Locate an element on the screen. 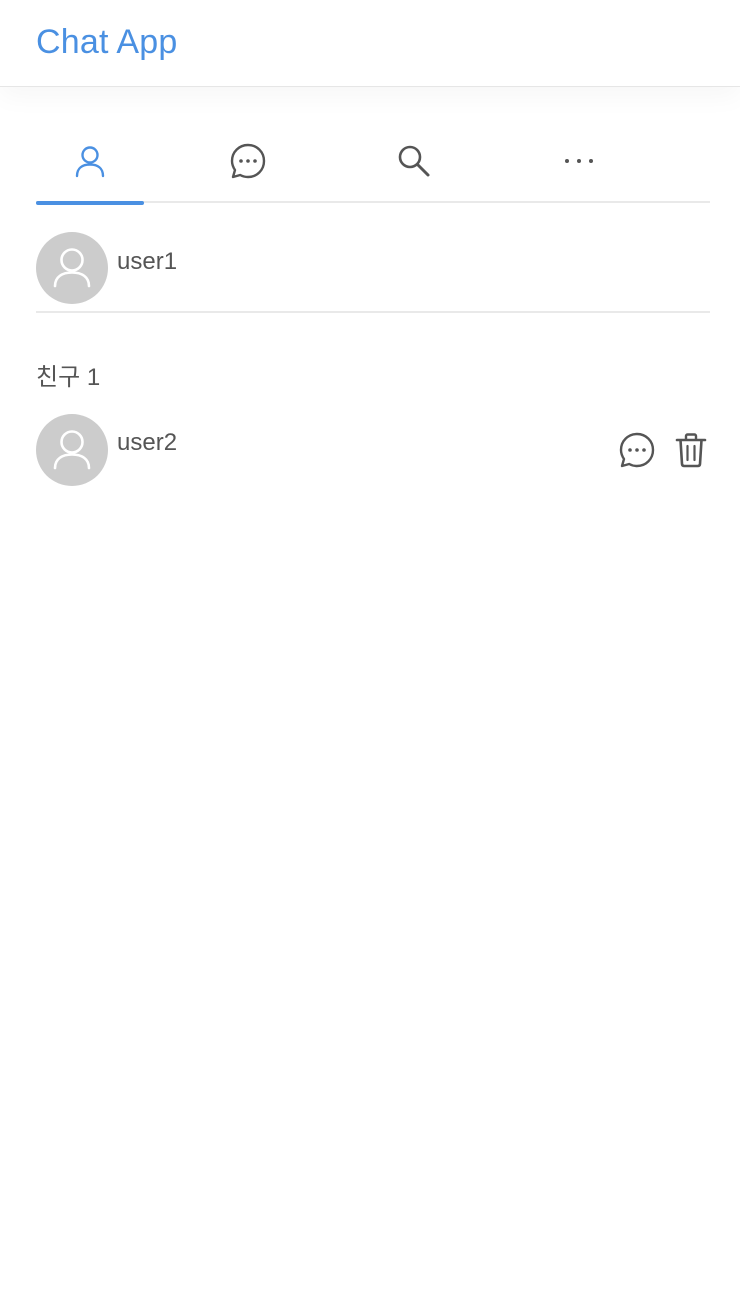 The width and height of the screenshot is (740, 1316). more-icon is located at coordinates (579, 160).